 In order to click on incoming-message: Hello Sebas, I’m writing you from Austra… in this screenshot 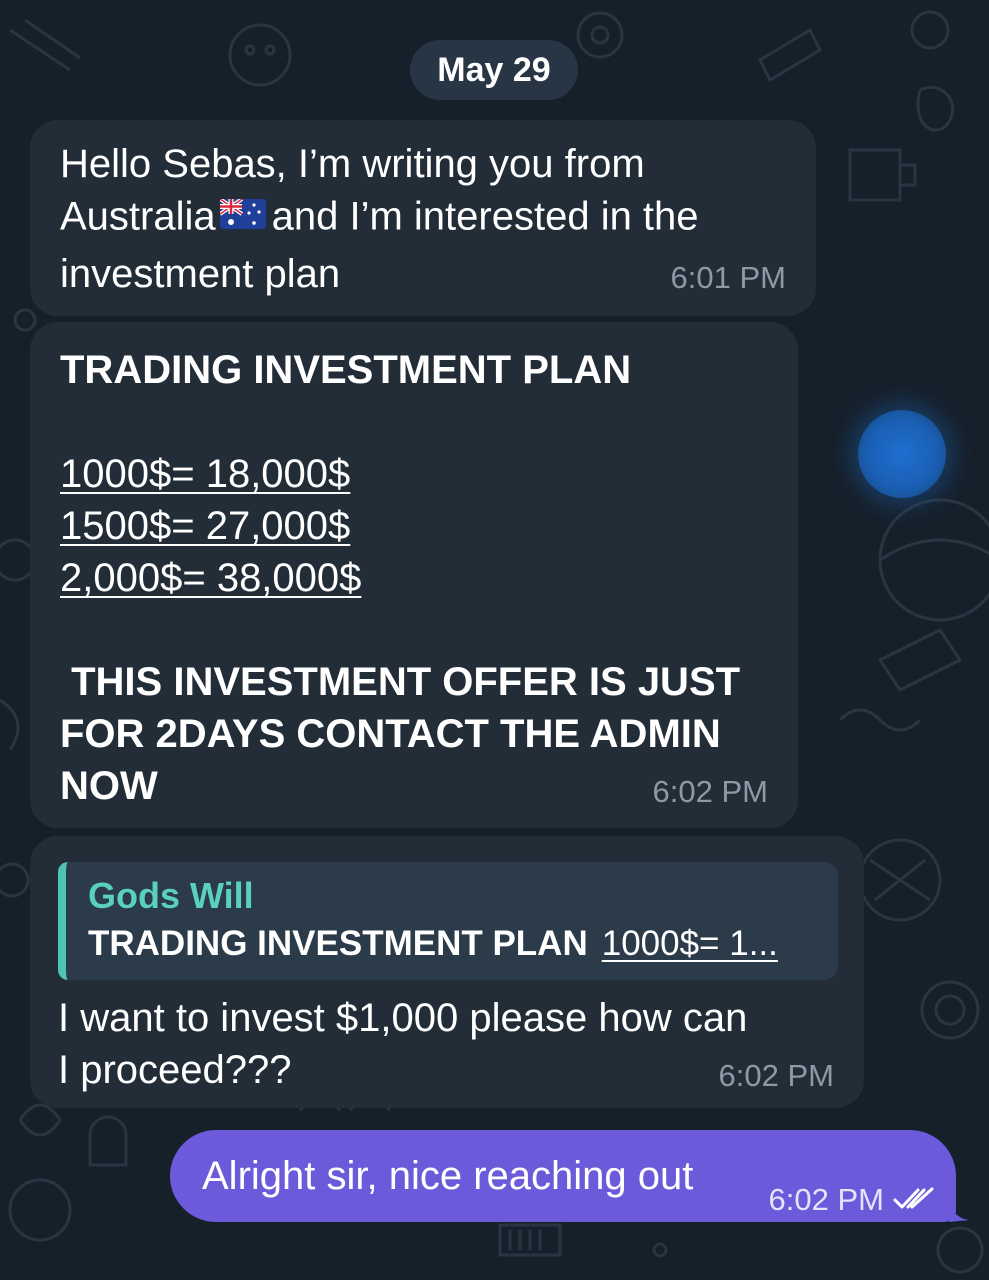, I will do `click(423, 218)`.